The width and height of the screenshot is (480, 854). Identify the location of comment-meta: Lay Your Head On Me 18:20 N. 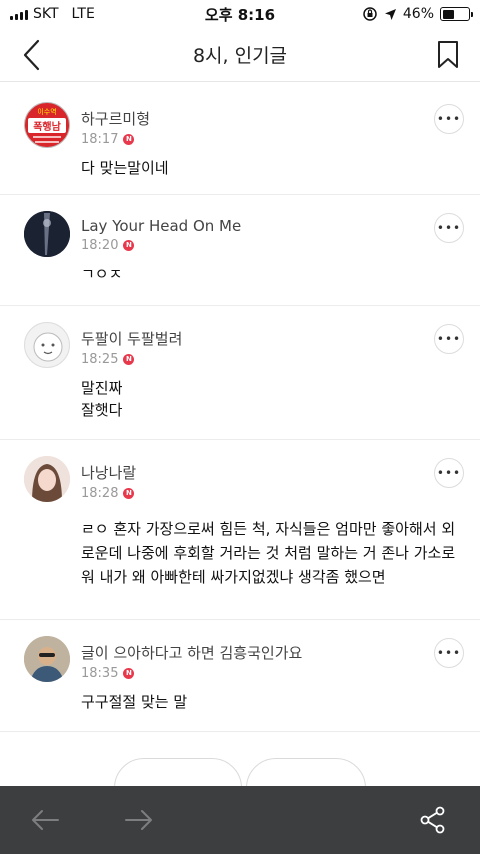
(268, 231).